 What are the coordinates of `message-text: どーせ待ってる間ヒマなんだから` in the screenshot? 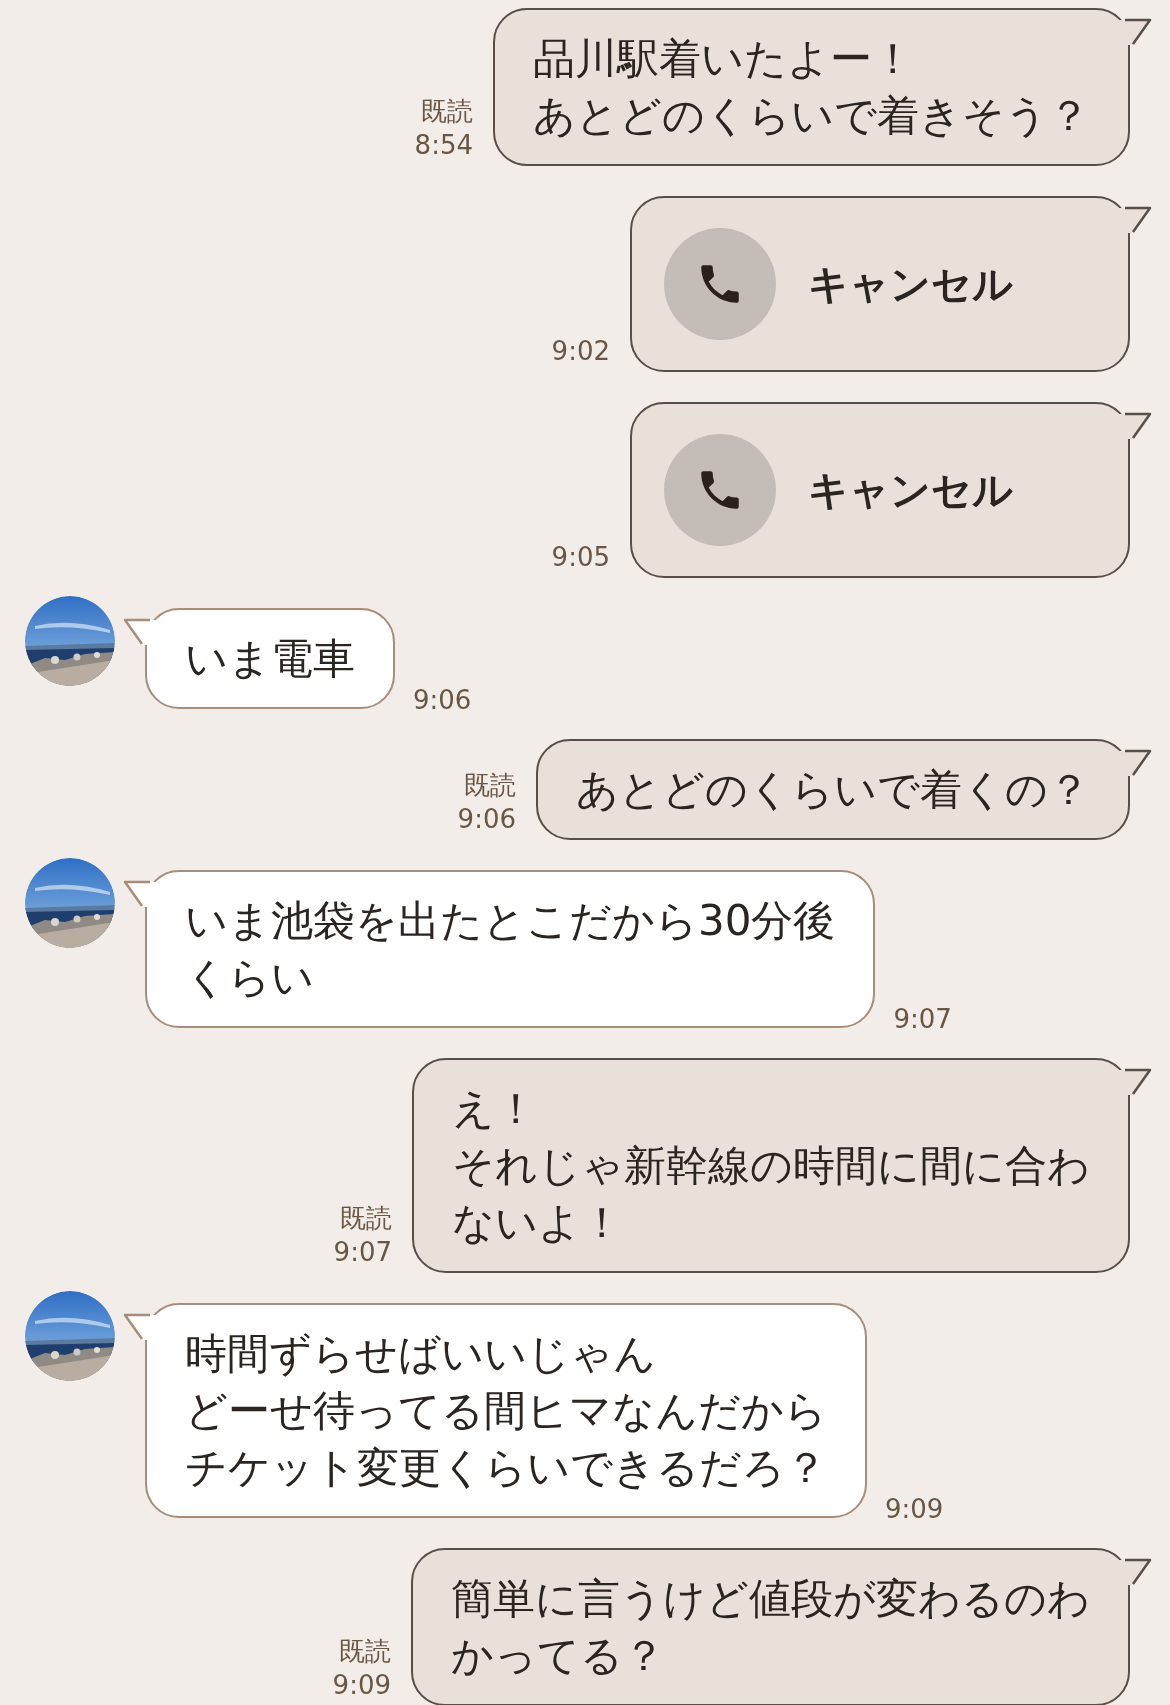 It's located at (506, 1411).